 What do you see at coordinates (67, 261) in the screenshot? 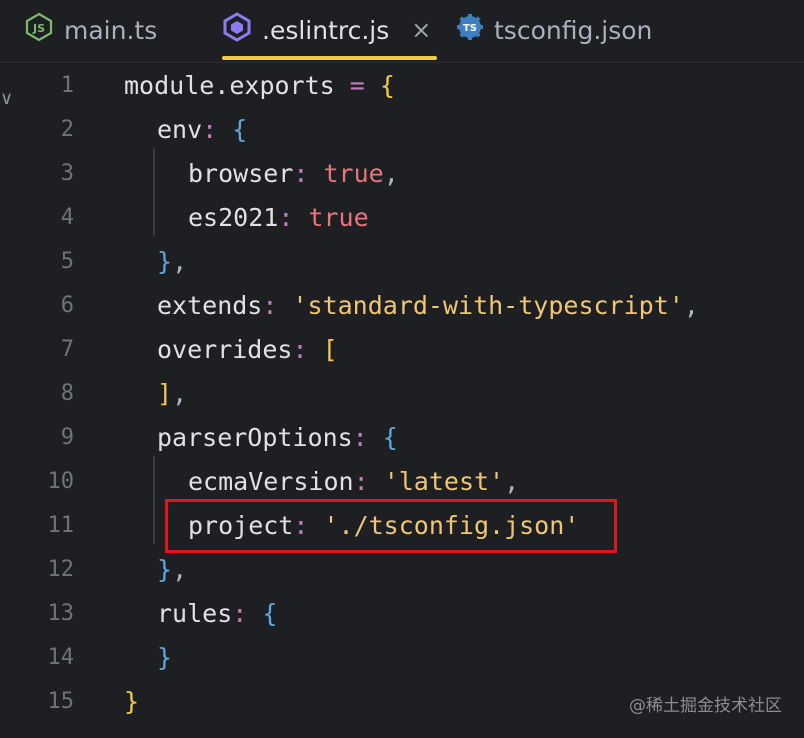
I see `line-number: 5` at bounding box center [67, 261].